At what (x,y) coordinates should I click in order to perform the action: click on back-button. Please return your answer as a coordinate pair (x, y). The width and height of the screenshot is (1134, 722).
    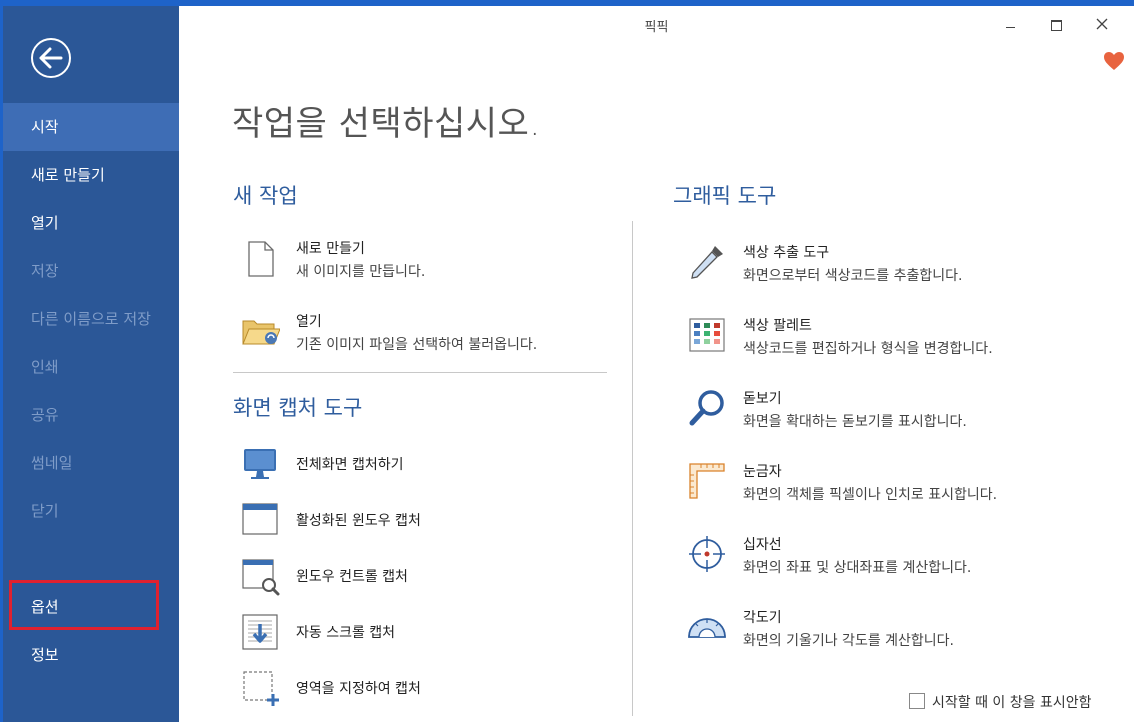
    Looking at the image, I should click on (51, 58).